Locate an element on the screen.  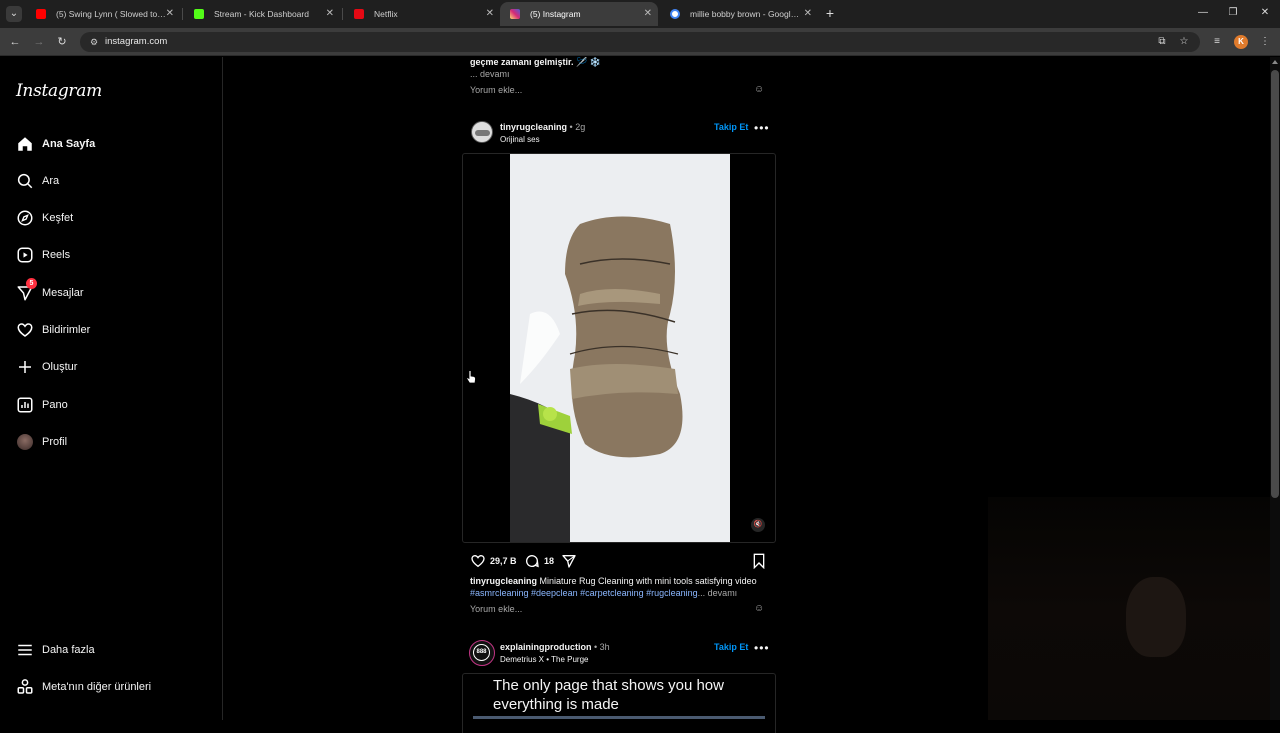
tab-search-button: ⌄ is located at coordinates (14, 14).